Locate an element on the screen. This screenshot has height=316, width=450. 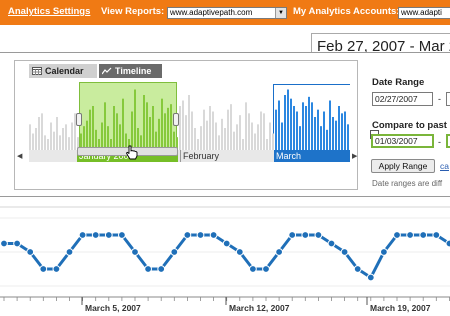
accounts-select: www.adapti is located at coordinates (424, 13).